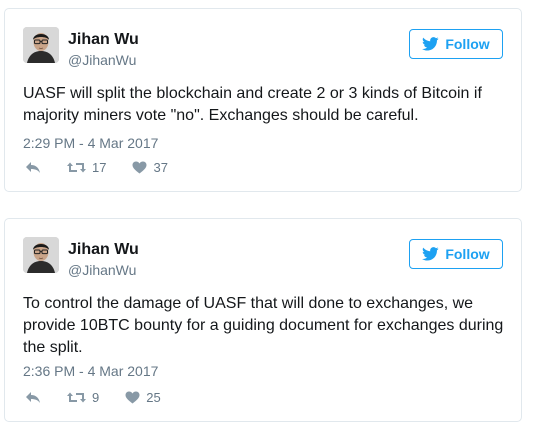  Describe the element at coordinates (90, 143) in the screenshot. I see `tweet-timestamp: 2:29 PM - 4 Mar 2017` at that location.